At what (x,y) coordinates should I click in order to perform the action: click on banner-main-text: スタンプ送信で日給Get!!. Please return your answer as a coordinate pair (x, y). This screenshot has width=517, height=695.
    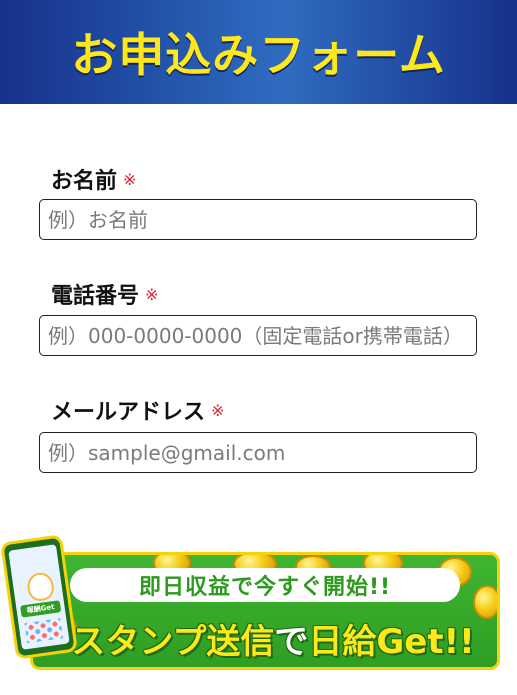
    Looking at the image, I should click on (273, 638).